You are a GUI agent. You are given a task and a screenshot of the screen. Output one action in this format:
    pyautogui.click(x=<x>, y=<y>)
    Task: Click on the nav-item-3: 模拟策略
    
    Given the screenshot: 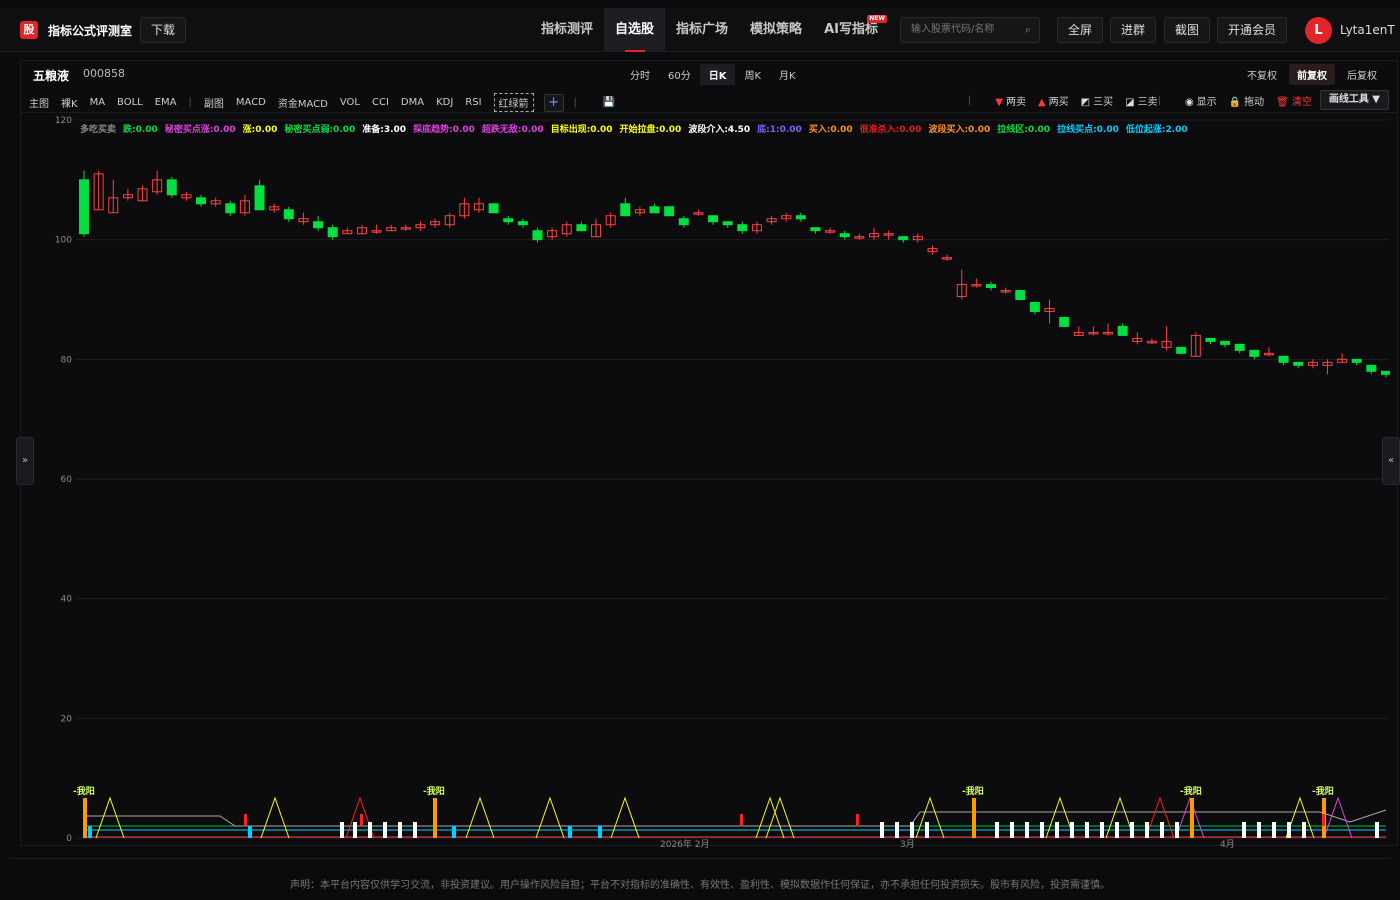 What is the action you would take?
    pyautogui.click(x=776, y=30)
    